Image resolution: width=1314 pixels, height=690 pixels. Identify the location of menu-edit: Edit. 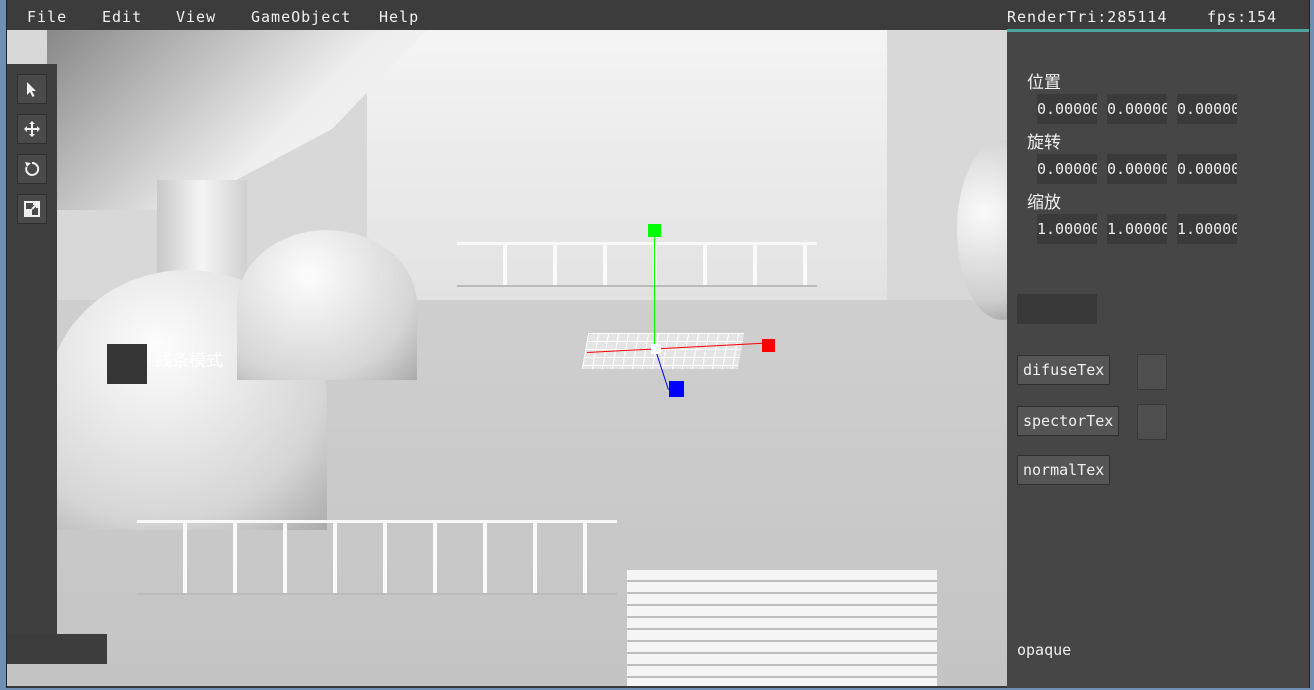
(122, 17).